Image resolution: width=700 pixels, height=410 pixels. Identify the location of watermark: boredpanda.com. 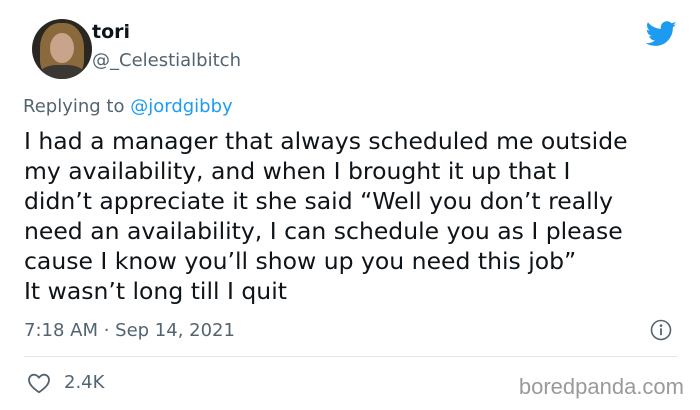
(601, 386).